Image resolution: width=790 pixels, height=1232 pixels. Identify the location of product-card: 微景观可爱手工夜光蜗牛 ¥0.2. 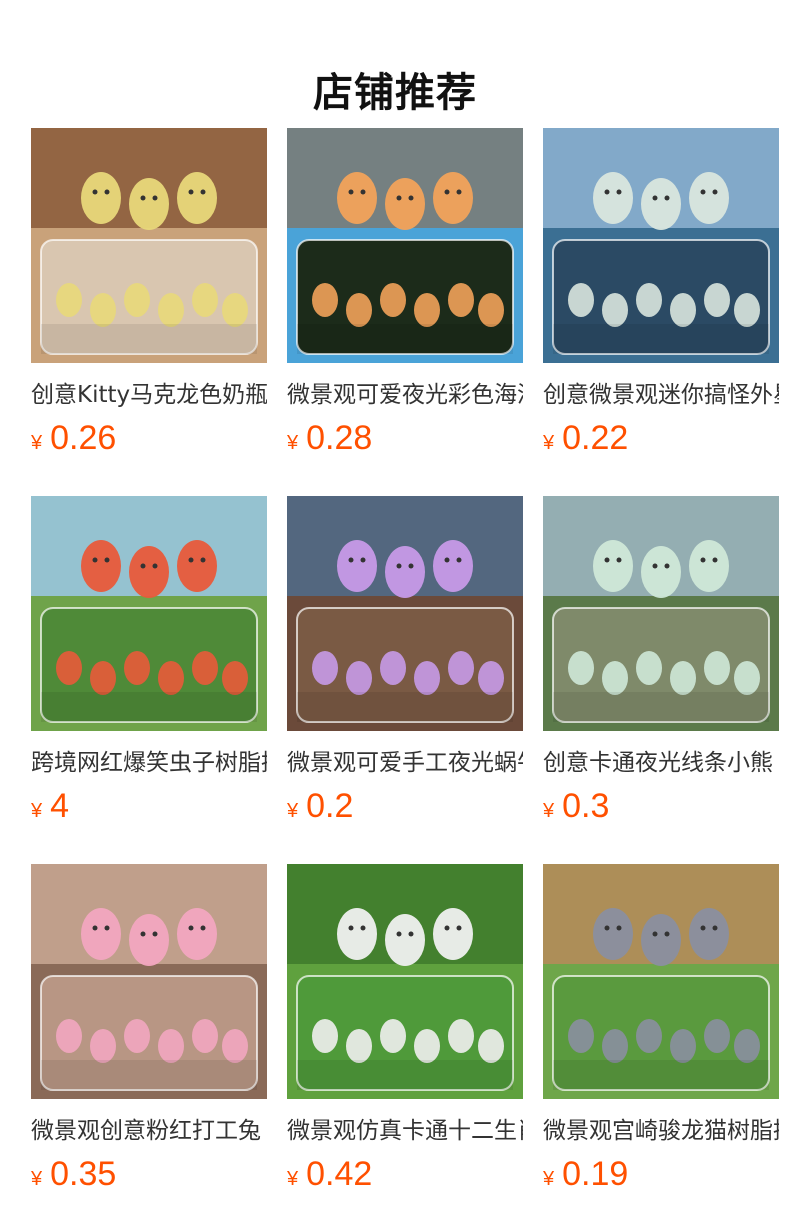
(405, 666).